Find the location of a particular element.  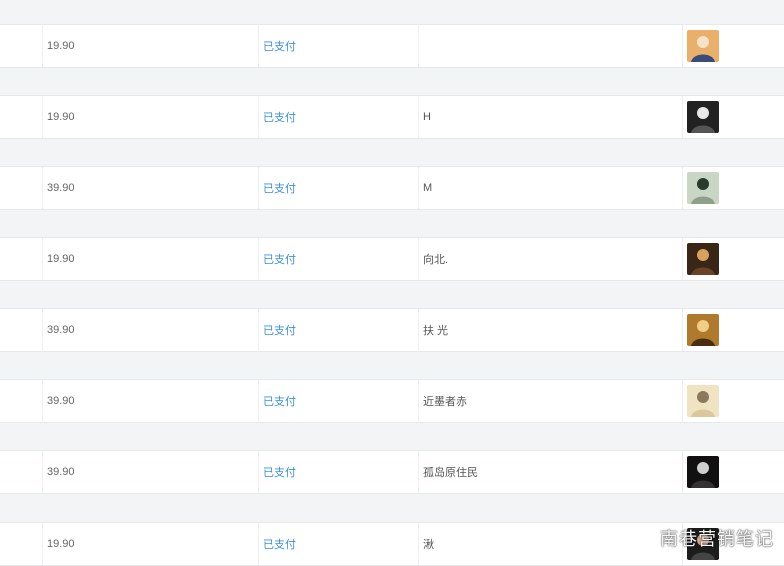

user-nickname: 向北. is located at coordinates (436, 260).